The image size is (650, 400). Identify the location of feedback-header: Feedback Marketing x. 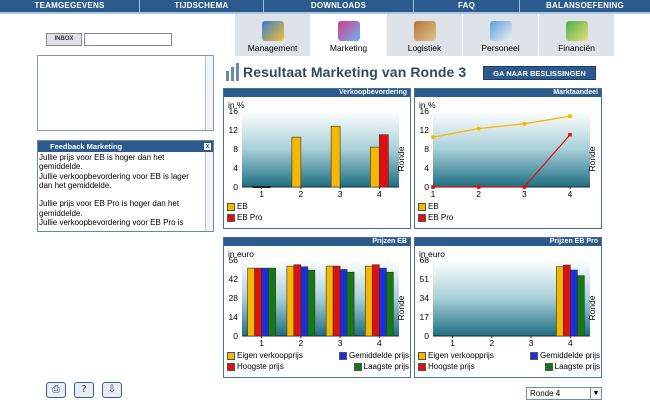
(125, 146).